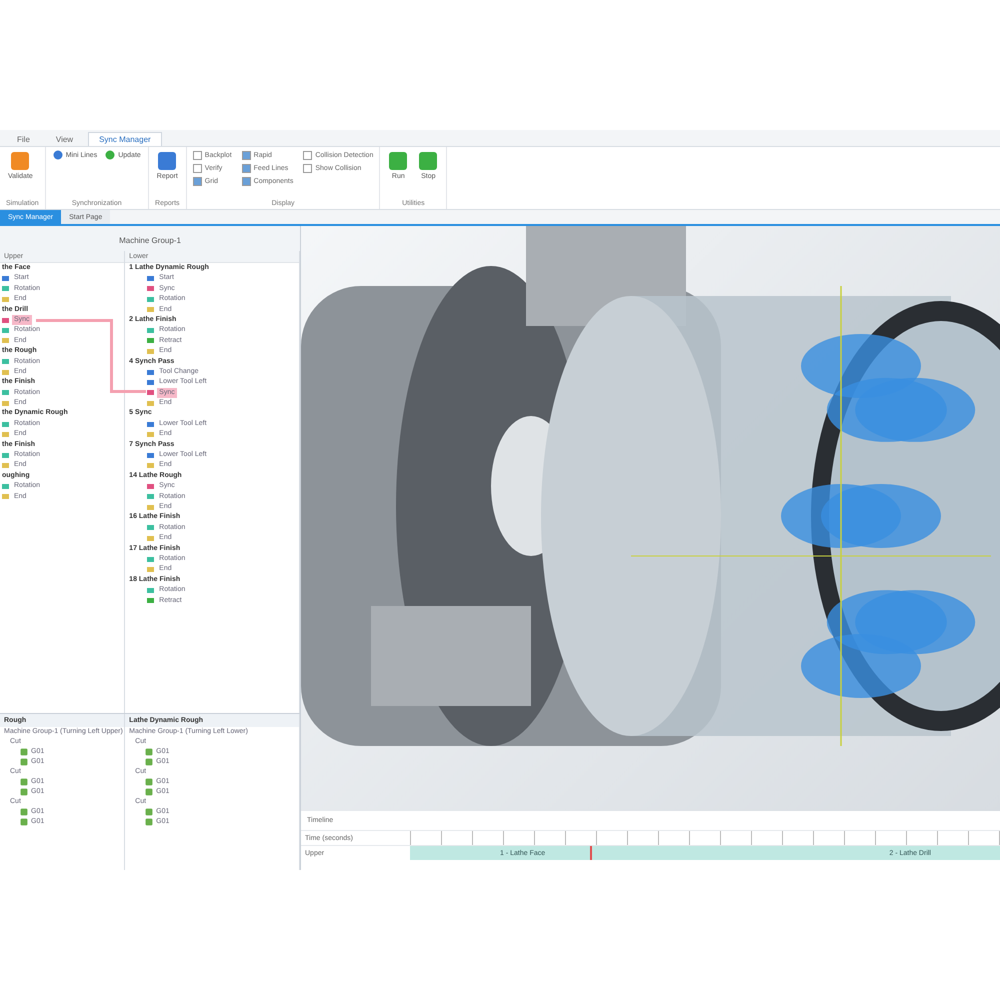  What do you see at coordinates (64, 139) in the screenshot?
I see `ribbon-tab: View` at bounding box center [64, 139].